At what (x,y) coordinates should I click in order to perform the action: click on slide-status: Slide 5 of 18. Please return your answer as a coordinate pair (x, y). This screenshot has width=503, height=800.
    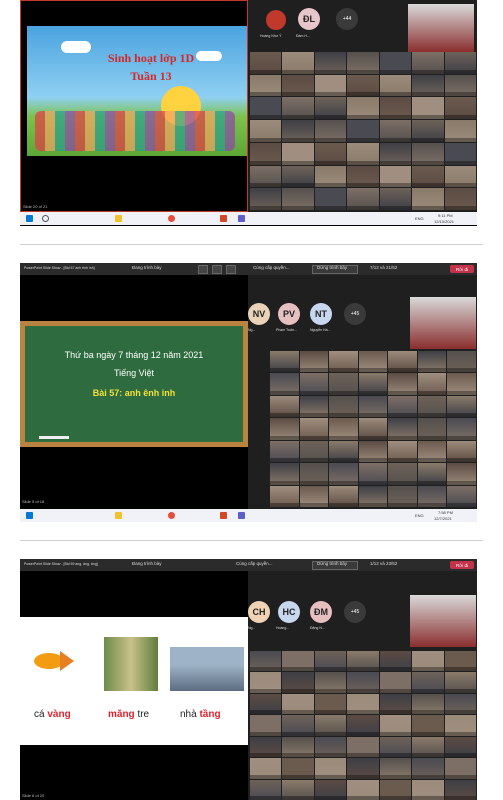
    Looking at the image, I should click on (33, 501).